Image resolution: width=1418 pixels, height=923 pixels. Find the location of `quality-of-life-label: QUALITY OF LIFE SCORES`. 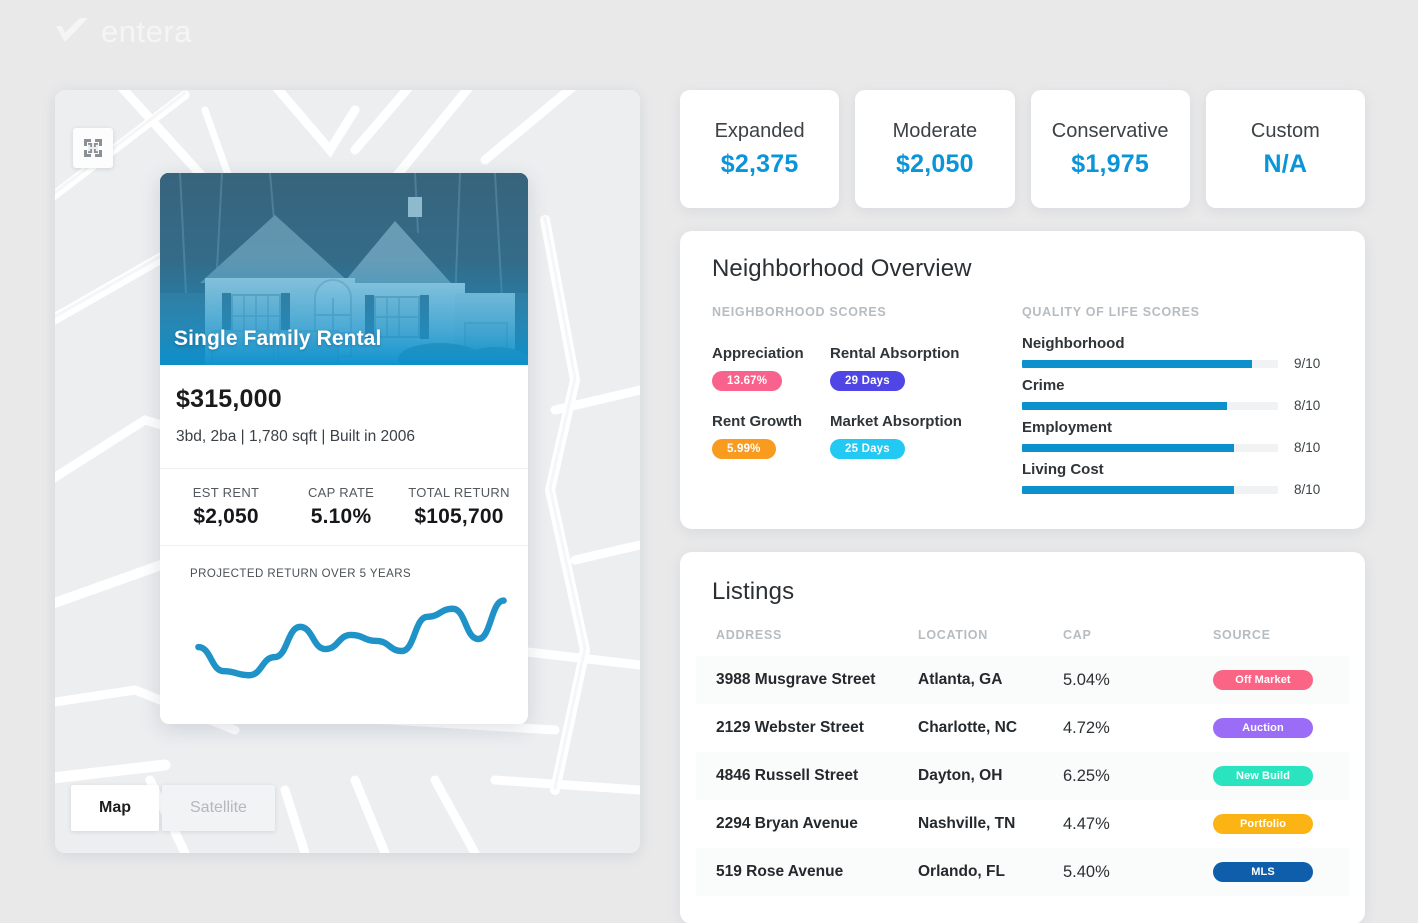

quality-of-life-label: QUALITY OF LIFE SCORES is located at coordinates (1111, 312).